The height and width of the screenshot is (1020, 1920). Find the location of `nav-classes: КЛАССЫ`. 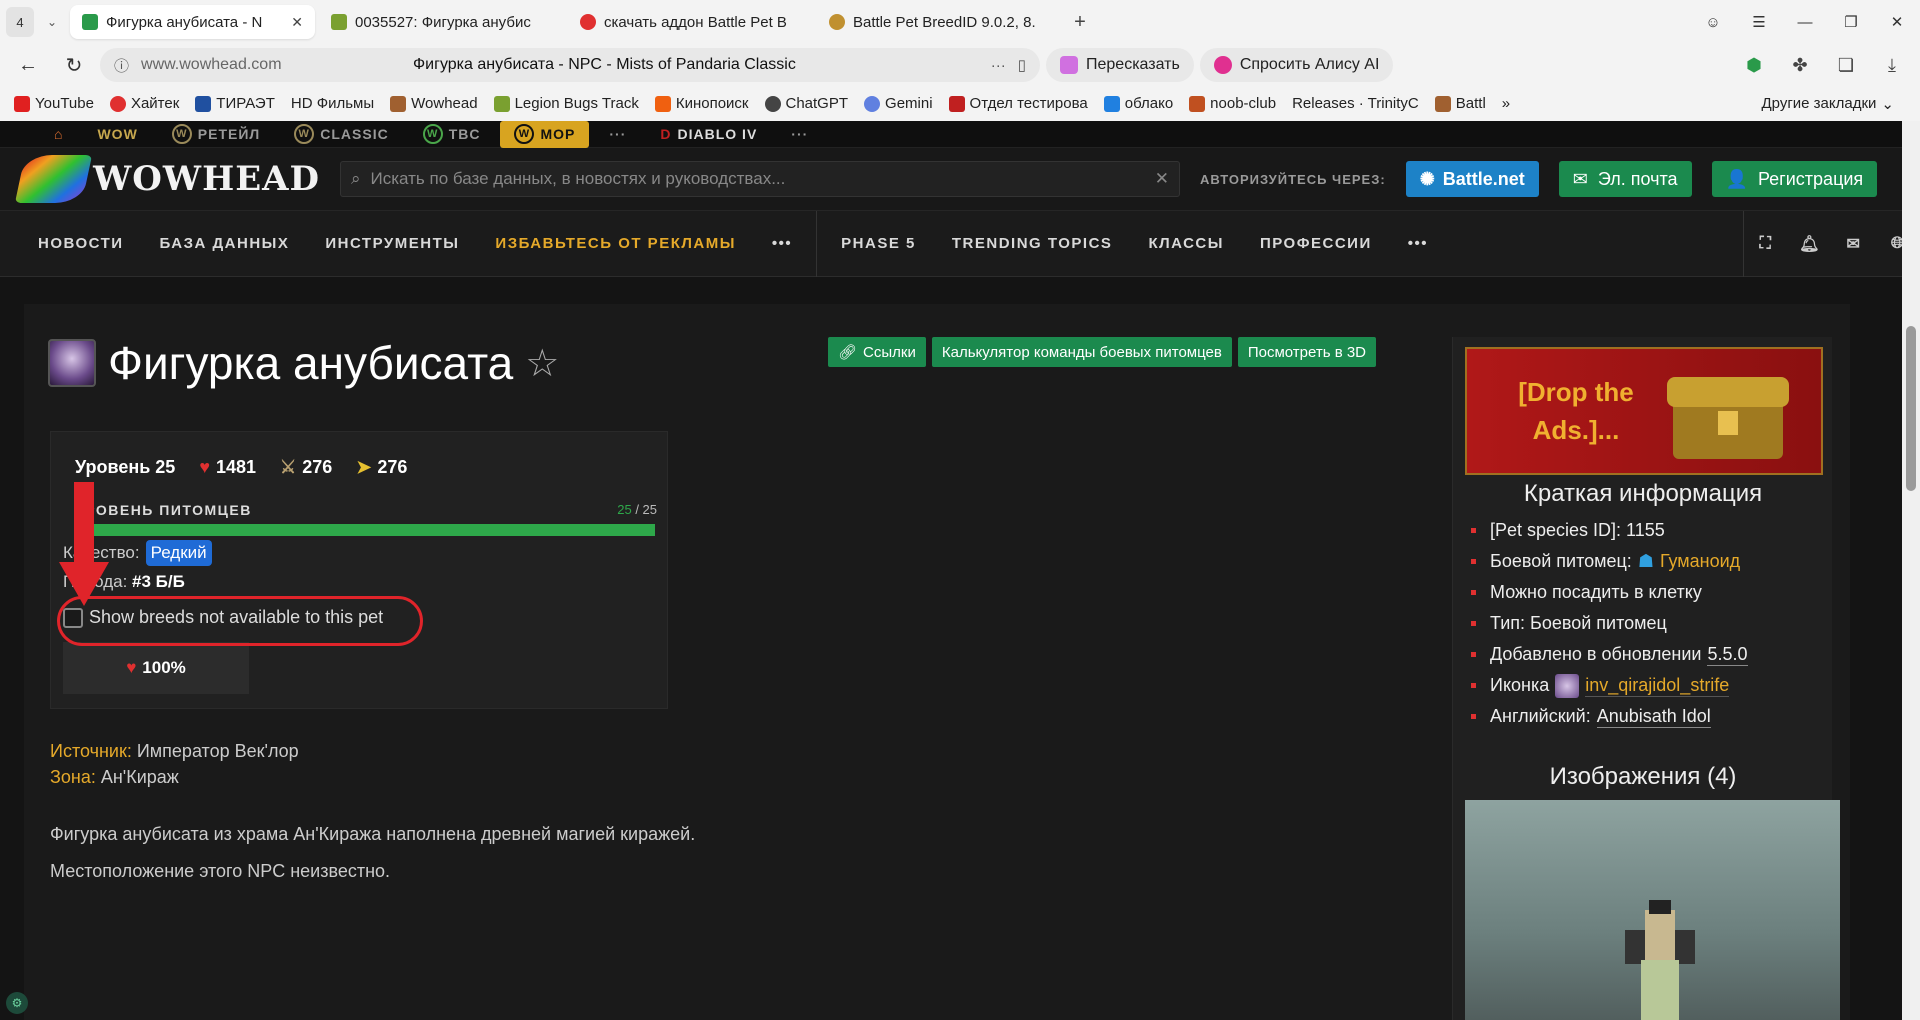

nav-classes: КЛАССЫ is located at coordinates (1186, 244).